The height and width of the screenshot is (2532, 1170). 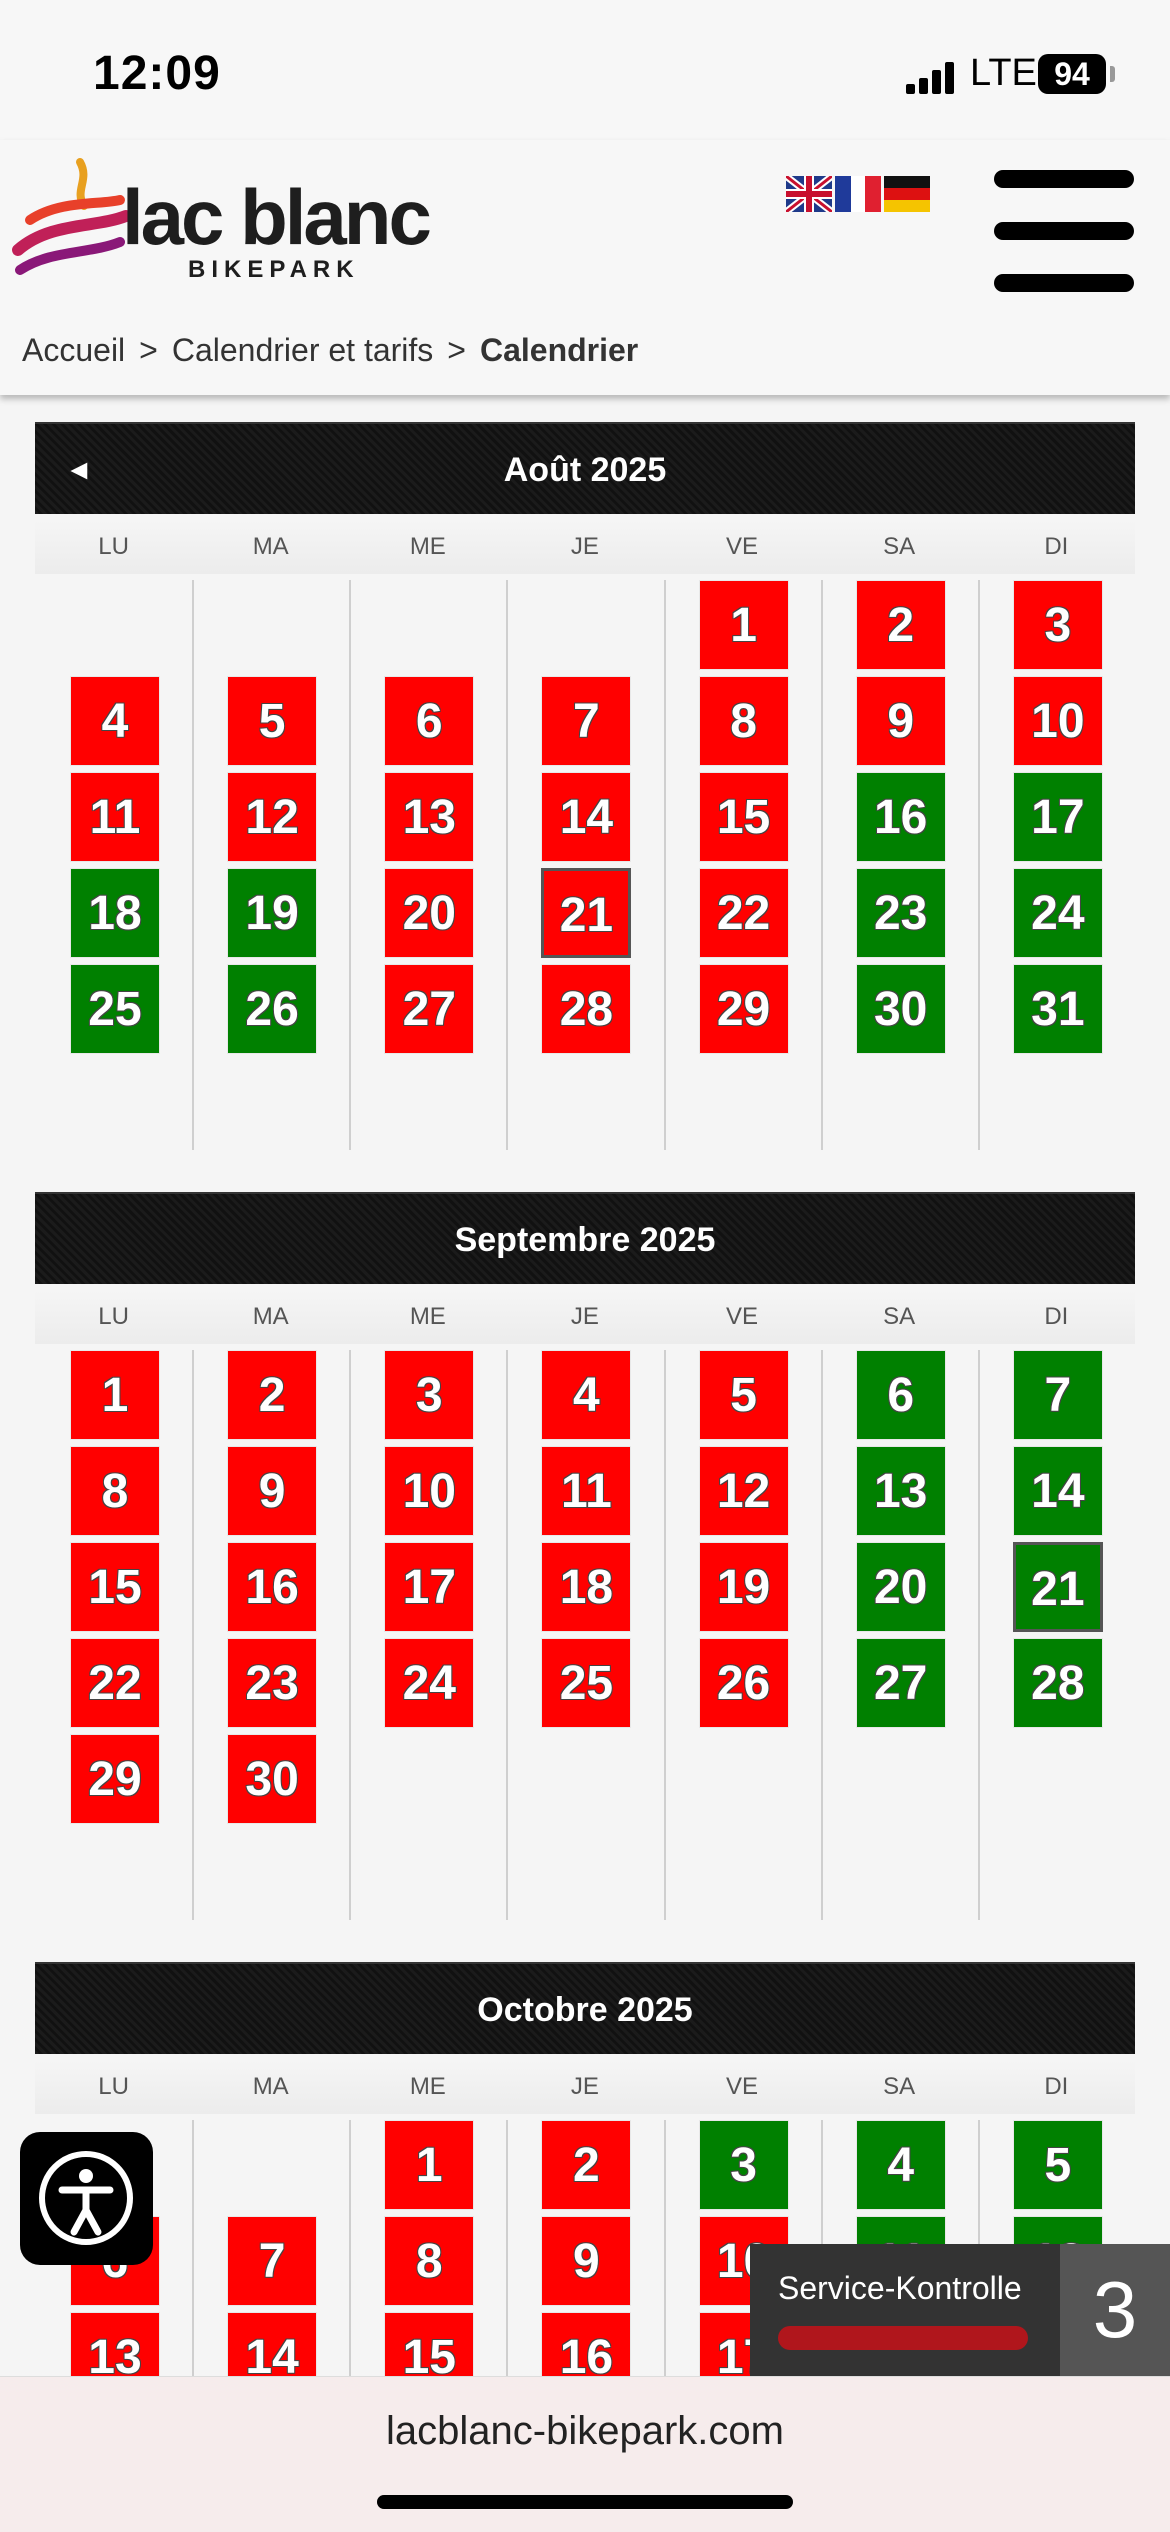 I want to click on english-flag-icon, so click(x=809, y=194).